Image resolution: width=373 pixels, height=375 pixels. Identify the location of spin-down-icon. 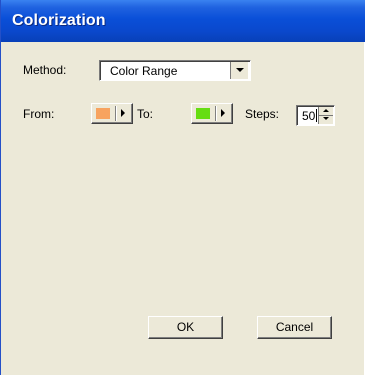
(326, 119).